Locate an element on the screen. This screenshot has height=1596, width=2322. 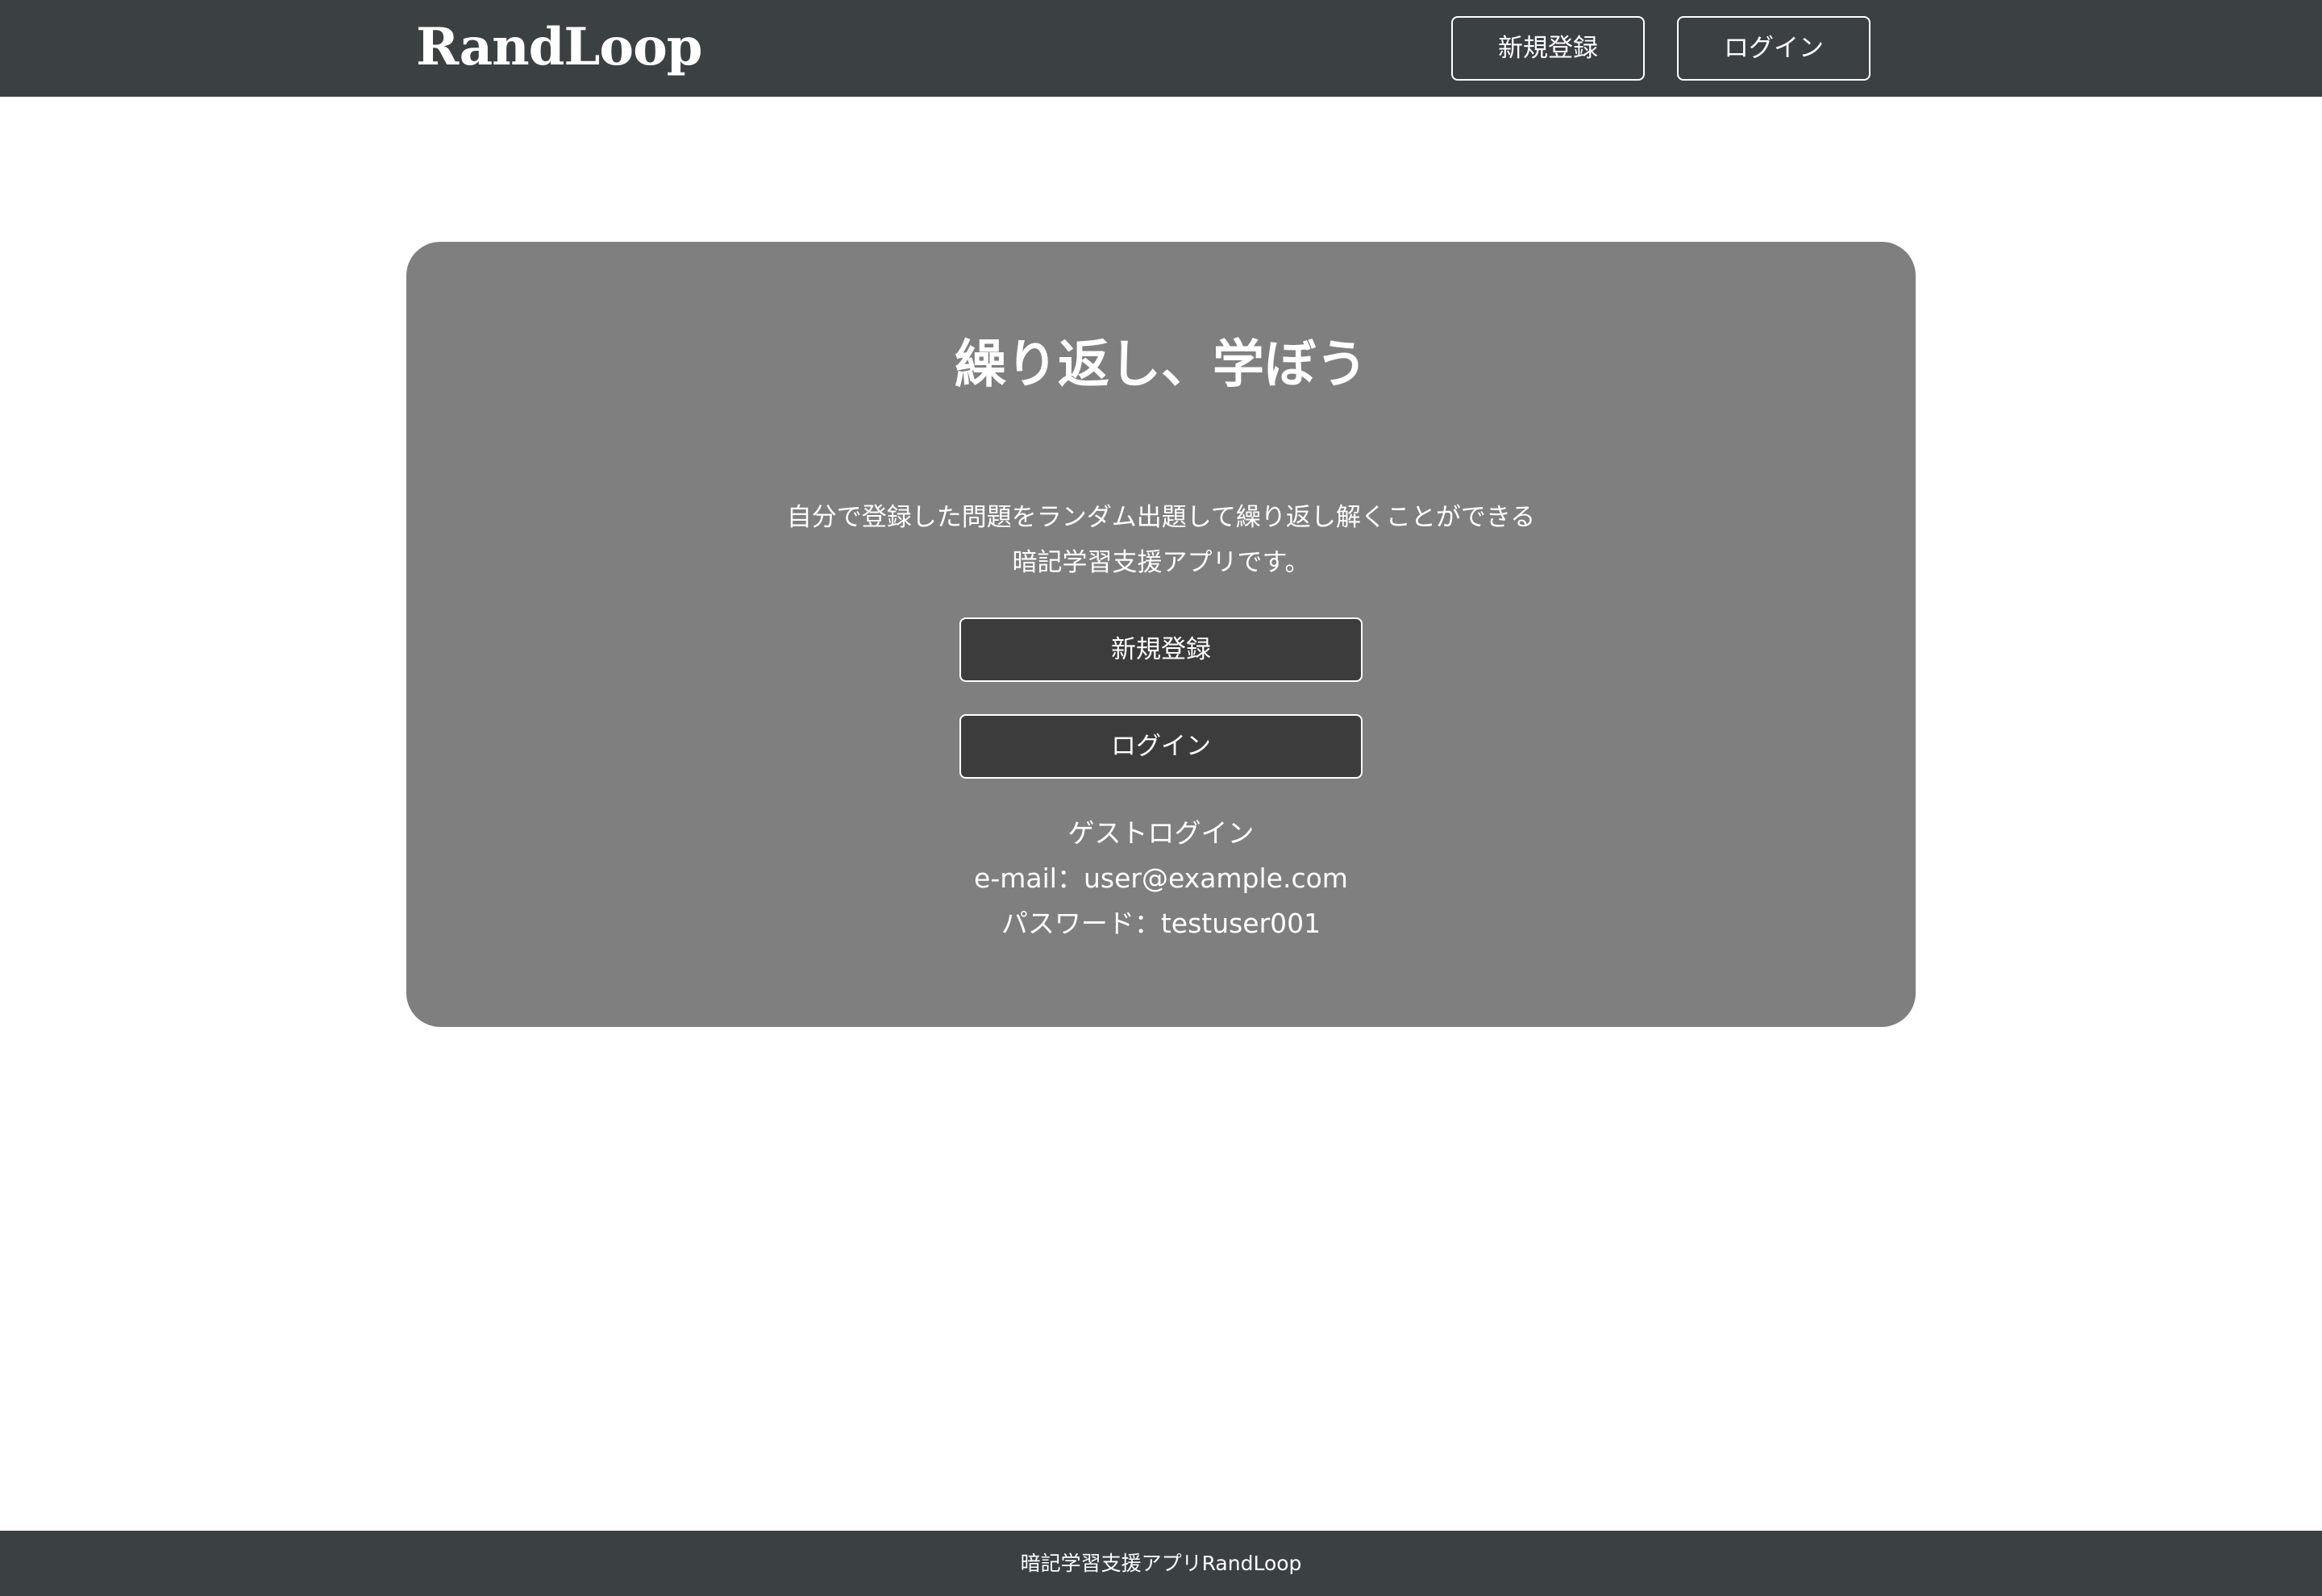
hero-signup-button: 新規登録 is located at coordinates (1161, 649).